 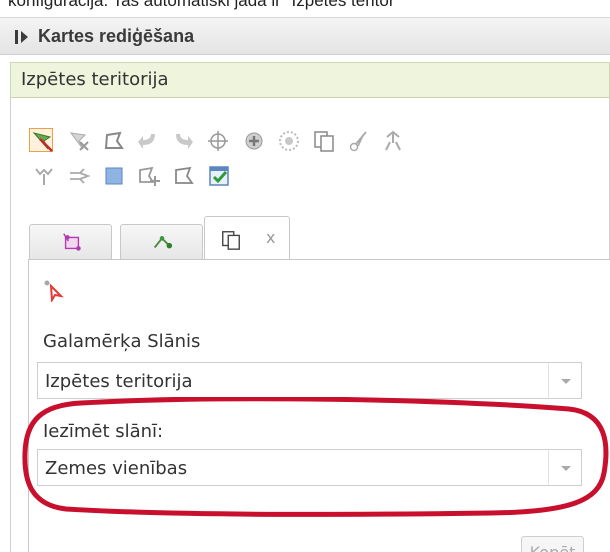 I want to click on merge-icon, so click(x=393, y=141).